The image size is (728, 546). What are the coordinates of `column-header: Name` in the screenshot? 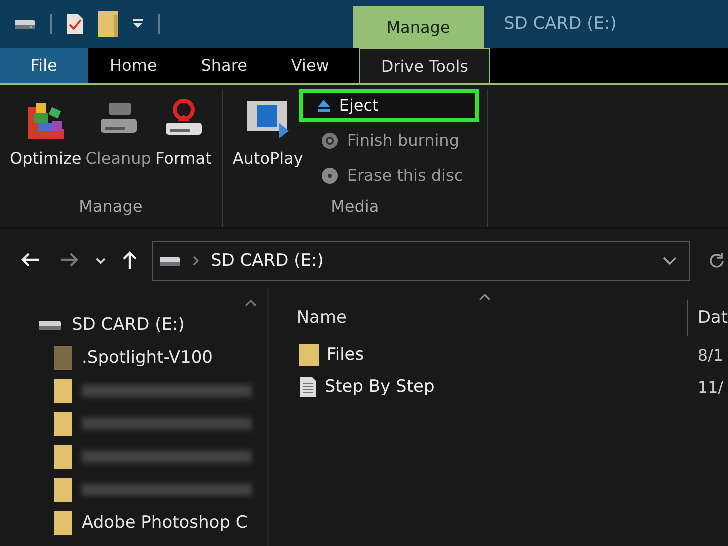 It's located at (477, 318).